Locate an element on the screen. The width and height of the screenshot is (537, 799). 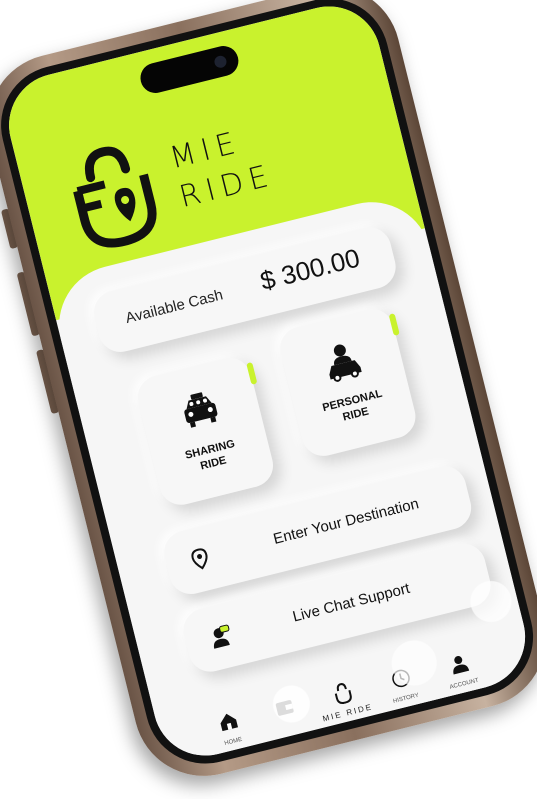
location-pin-icon is located at coordinates (199, 559).